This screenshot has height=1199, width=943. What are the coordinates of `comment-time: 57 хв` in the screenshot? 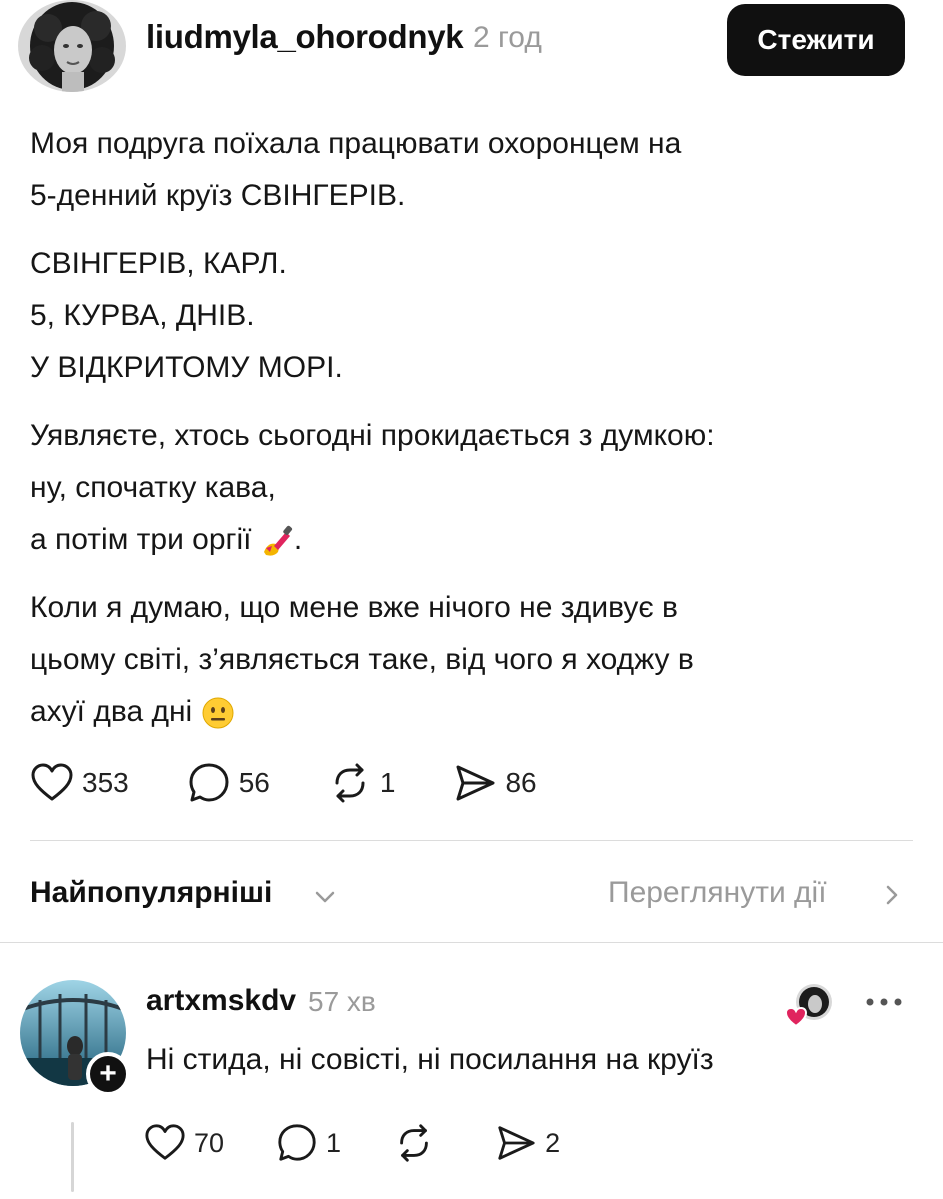 It's located at (342, 1001).